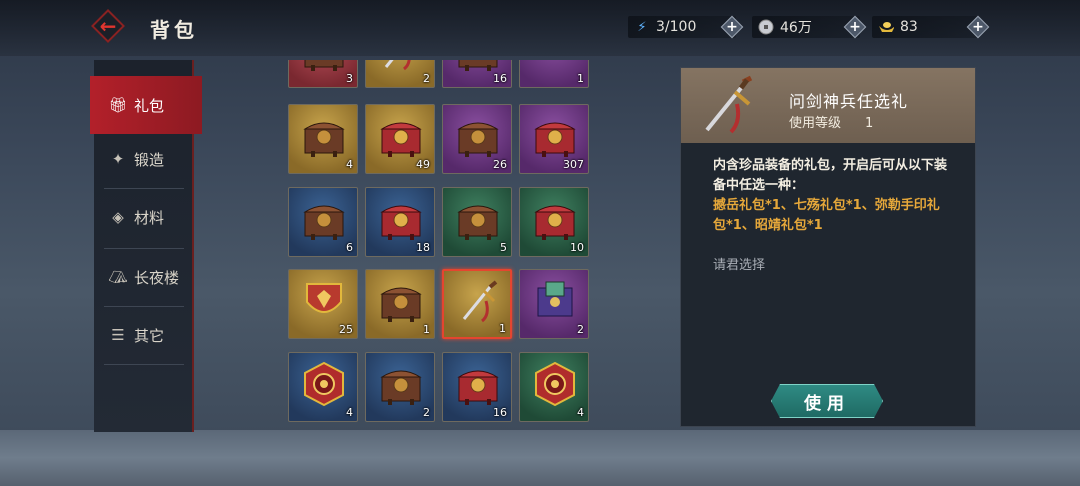 The image size is (1080, 486). I want to click on item-level-value: 1, so click(869, 123).